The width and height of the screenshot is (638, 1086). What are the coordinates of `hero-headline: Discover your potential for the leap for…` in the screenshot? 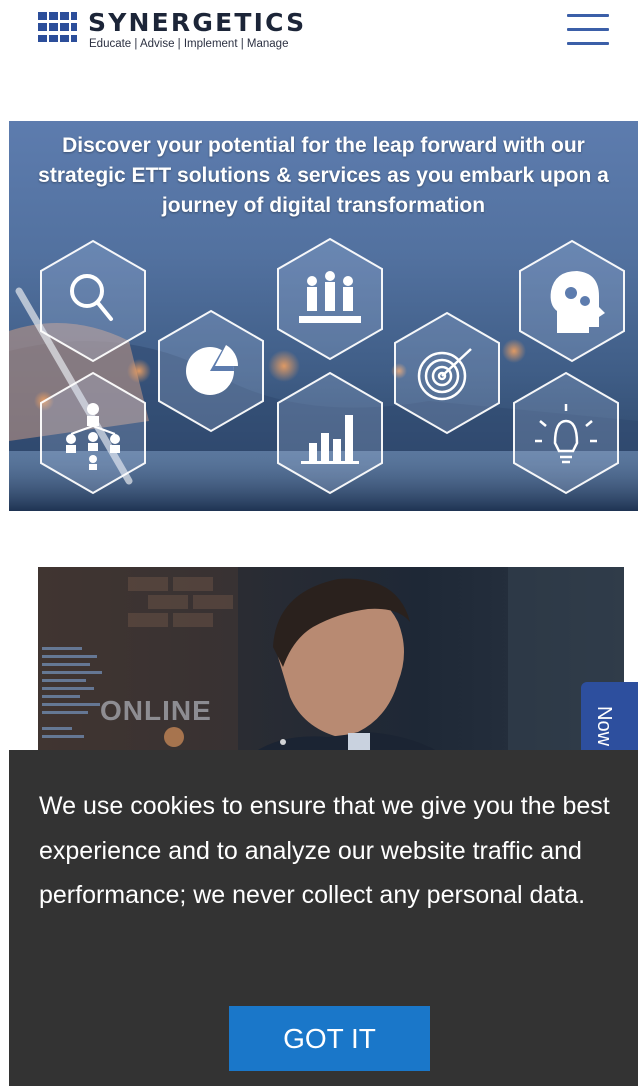 It's located at (323, 175).